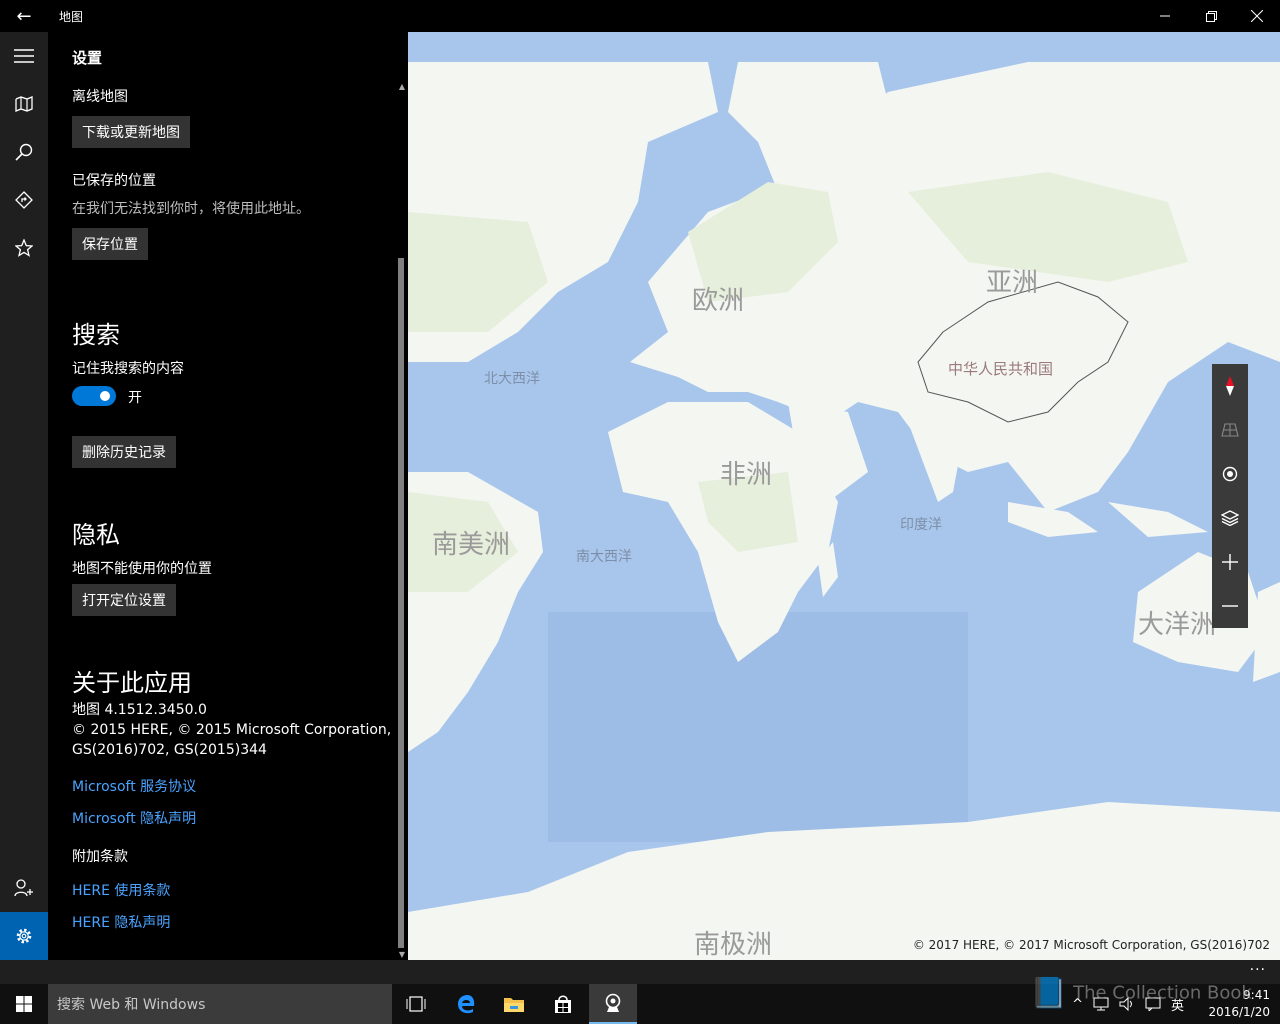 The height and width of the screenshot is (1024, 1280). What do you see at coordinates (96, 535) in the screenshot?
I see `privacy-section-heading: 隐私` at bounding box center [96, 535].